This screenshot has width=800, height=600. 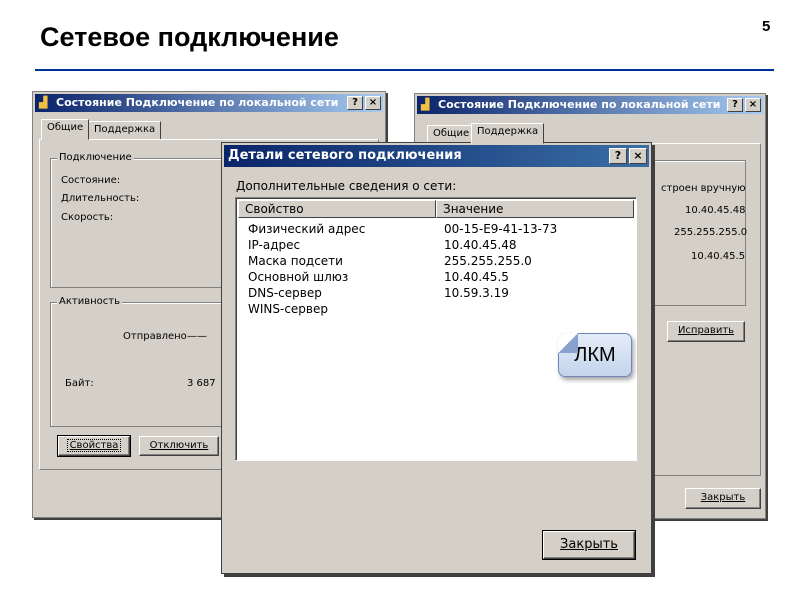 I want to click on bytes-sent-value: 3 687, so click(x=201, y=383).